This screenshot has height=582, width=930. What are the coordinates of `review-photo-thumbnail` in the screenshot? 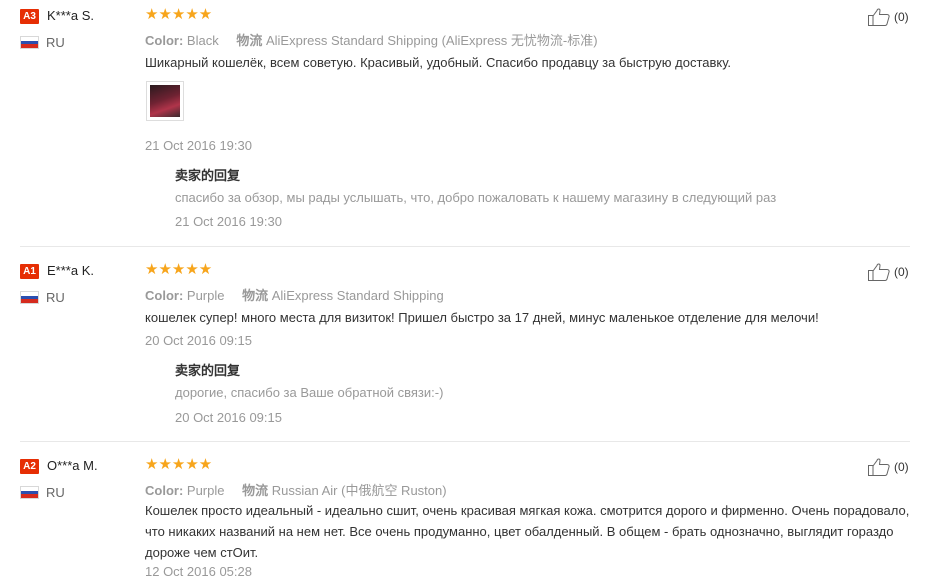 It's located at (165, 101).